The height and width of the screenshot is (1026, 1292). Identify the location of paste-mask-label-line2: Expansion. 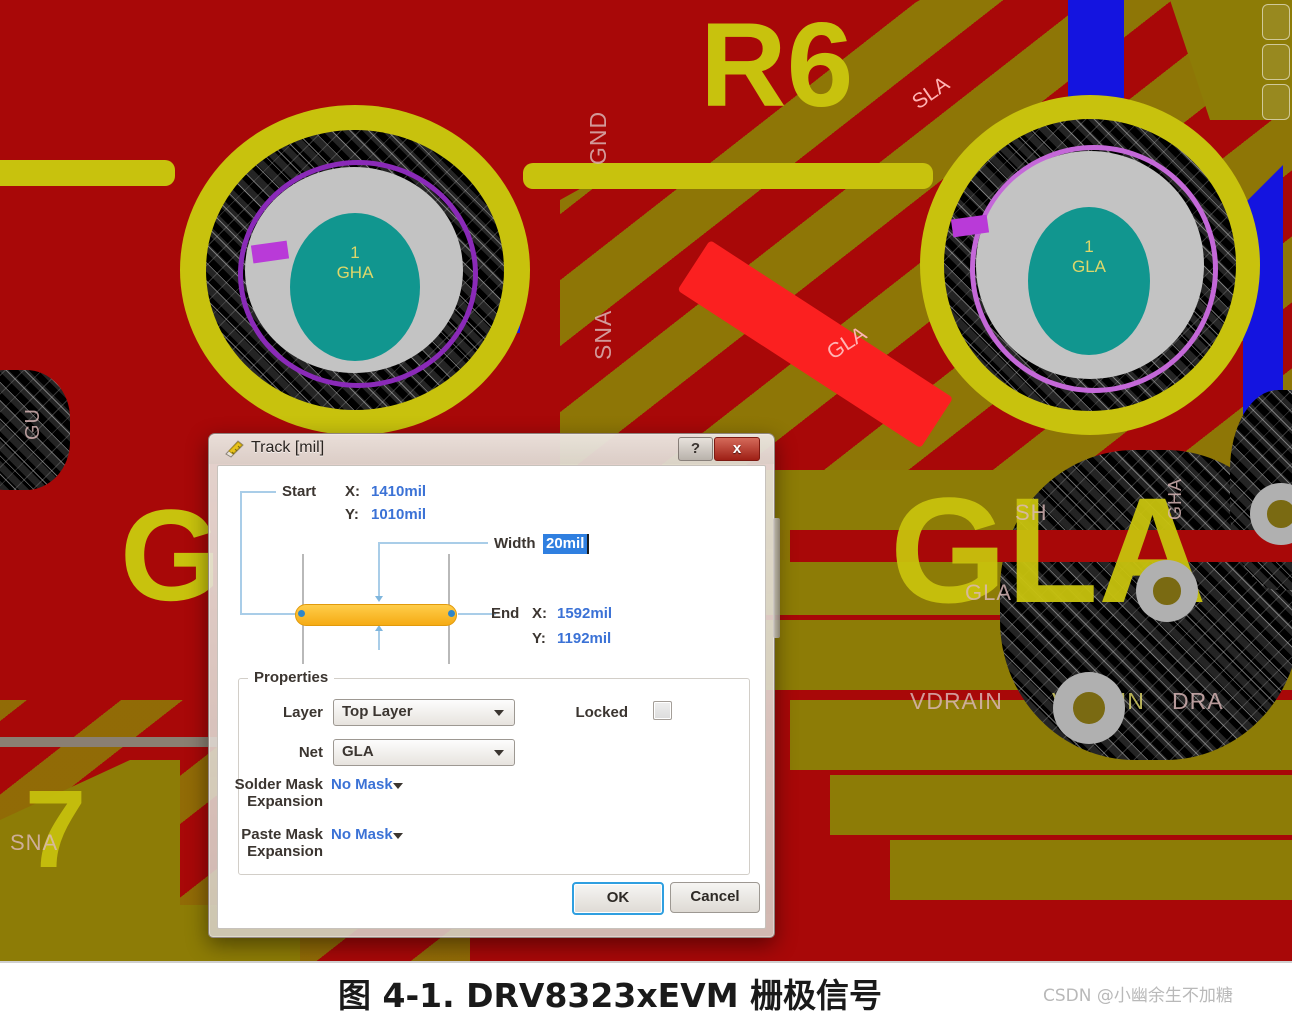
(285, 851).